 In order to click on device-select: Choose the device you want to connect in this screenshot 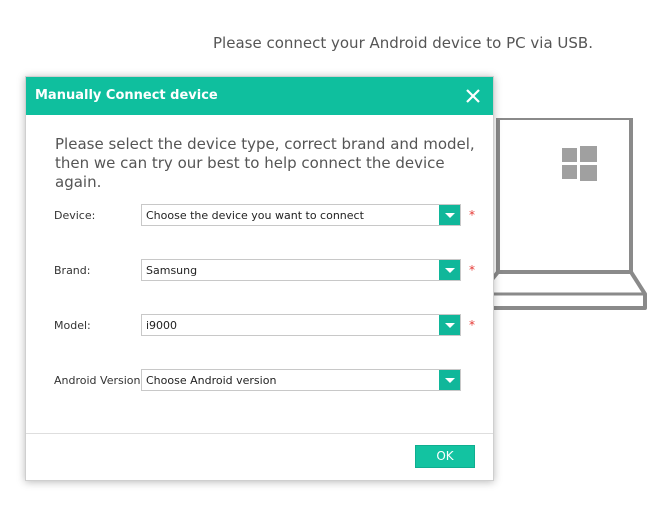, I will do `click(301, 215)`.